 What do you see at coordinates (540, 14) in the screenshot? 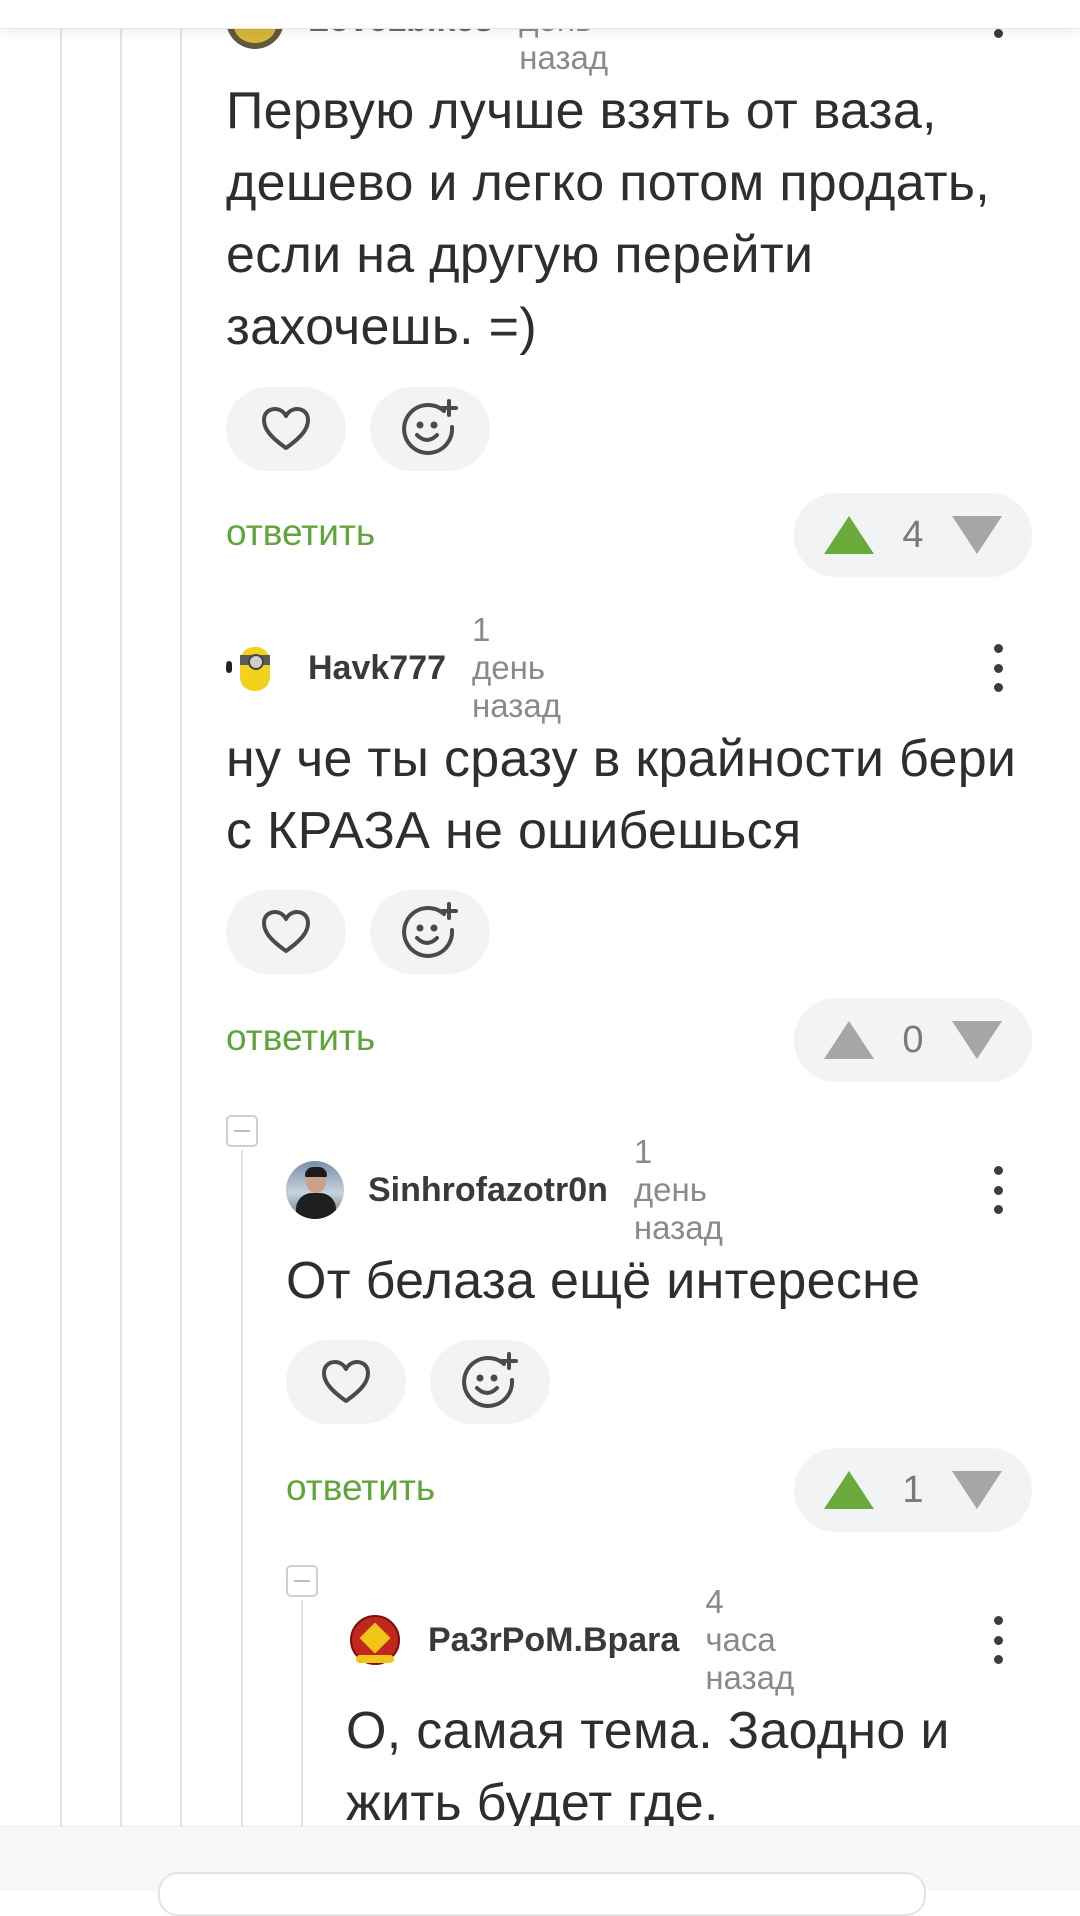
I see `top-app-bar` at bounding box center [540, 14].